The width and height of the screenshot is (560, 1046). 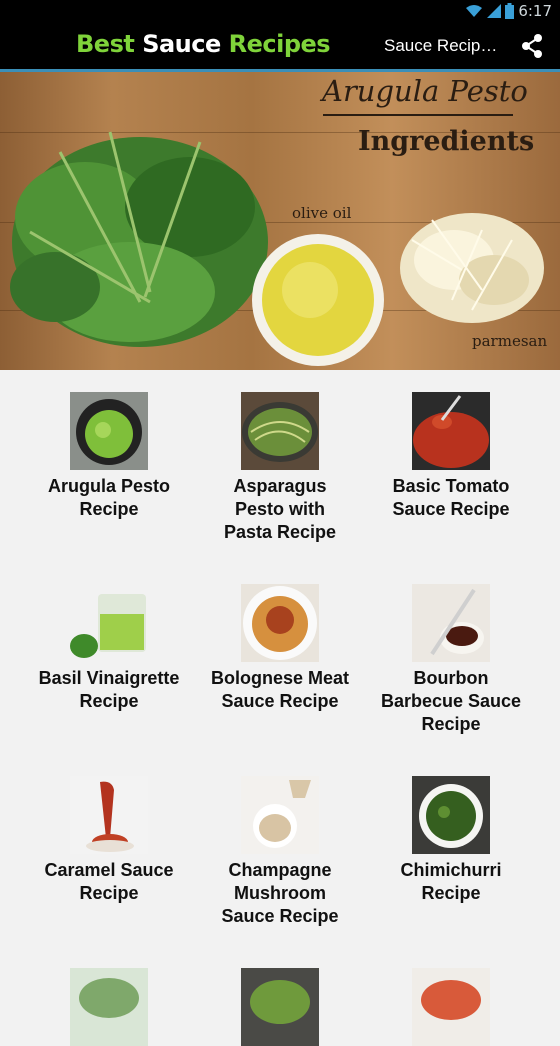 I want to click on hero-title: Arugula Pesto, so click(x=425, y=91).